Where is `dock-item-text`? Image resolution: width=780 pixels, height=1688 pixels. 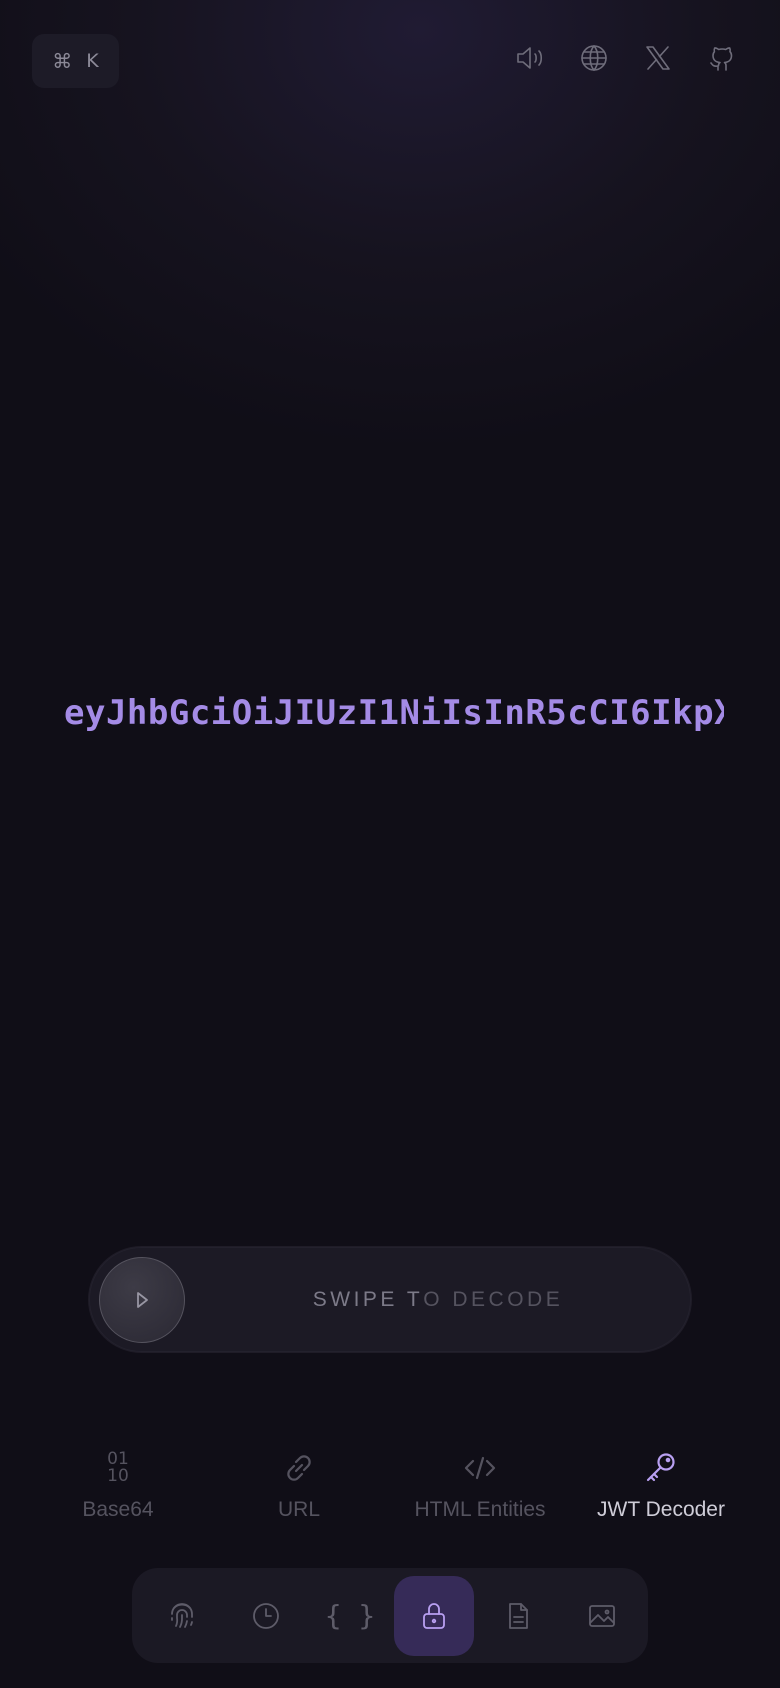
dock-item-text is located at coordinates (518, 1616).